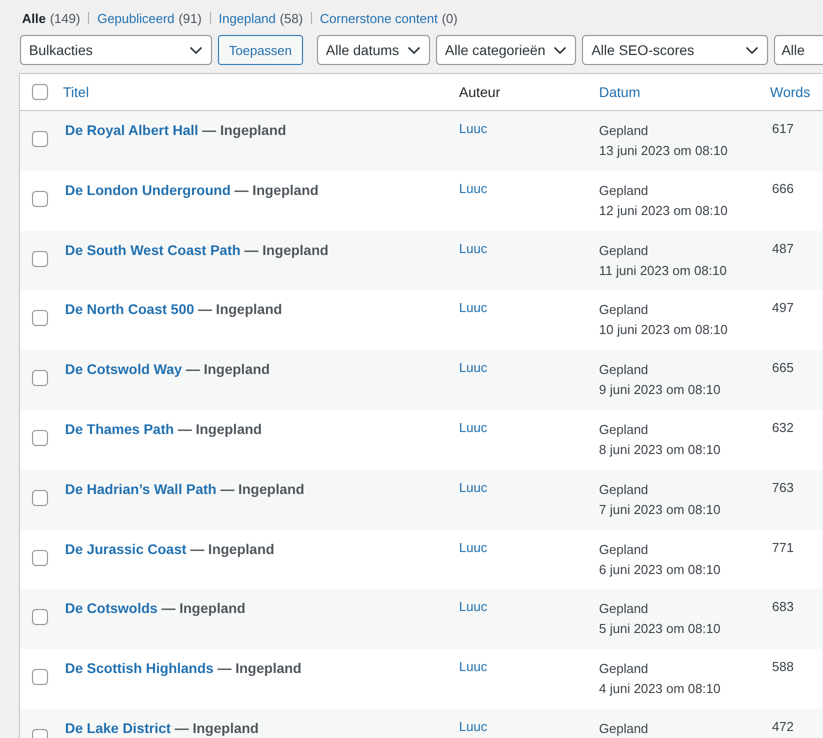 The width and height of the screenshot is (823, 738). I want to click on post-title: De Hadrian’s Wall Path — Ingepland, so click(185, 489).